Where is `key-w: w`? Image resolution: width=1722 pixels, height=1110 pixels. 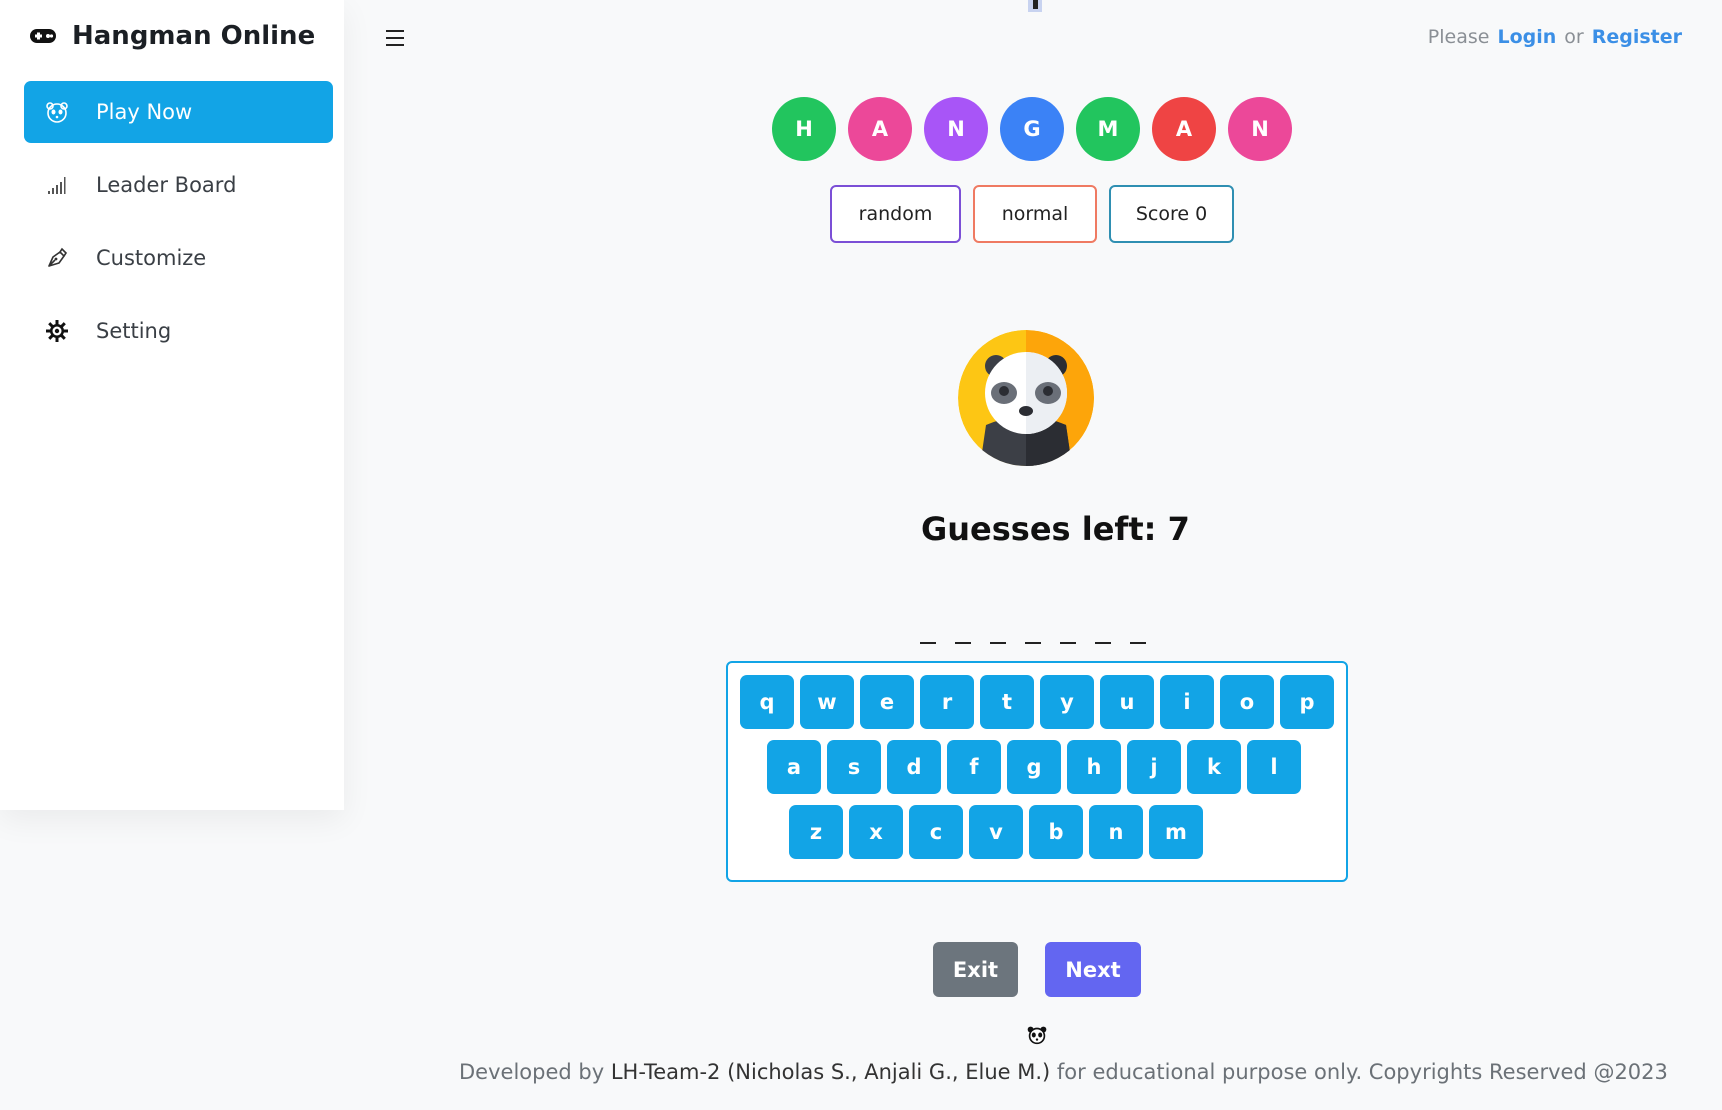 key-w: w is located at coordinates (827, 702).